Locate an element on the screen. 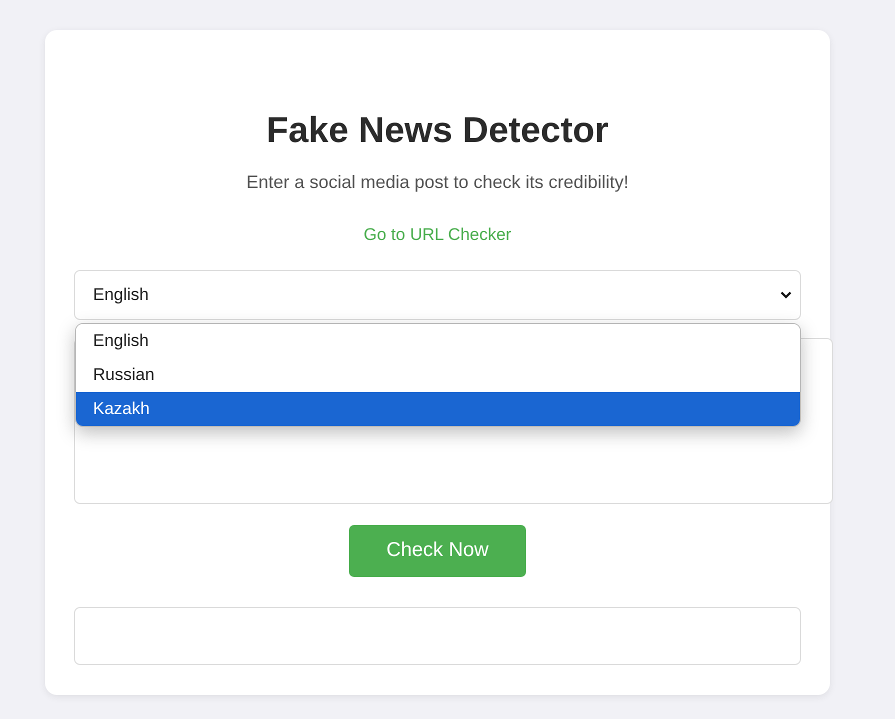 The image size is (895, 719). dropdown-option: Kazakh is located at coordinates (438, 409).